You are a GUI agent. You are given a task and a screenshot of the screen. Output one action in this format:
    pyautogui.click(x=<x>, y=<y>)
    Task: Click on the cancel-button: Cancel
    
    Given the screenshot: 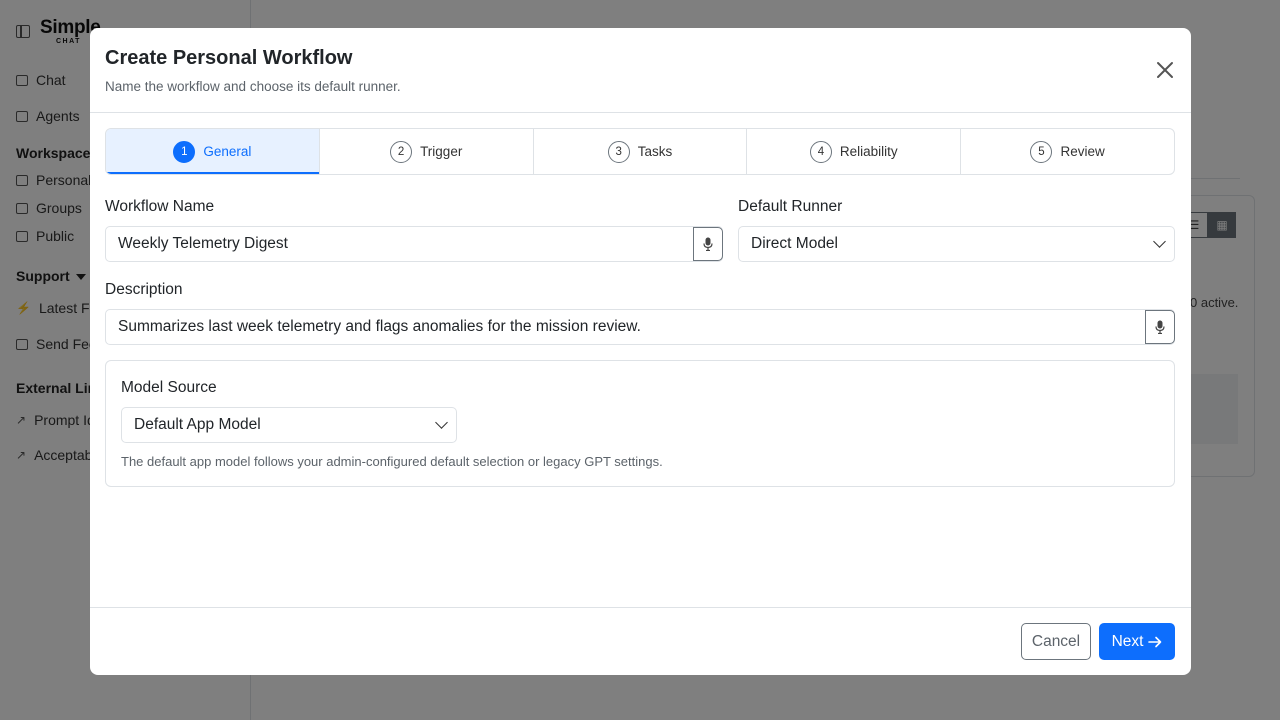 What is the action you would take?
    pyautogui.click(x=1056, y=641)
    